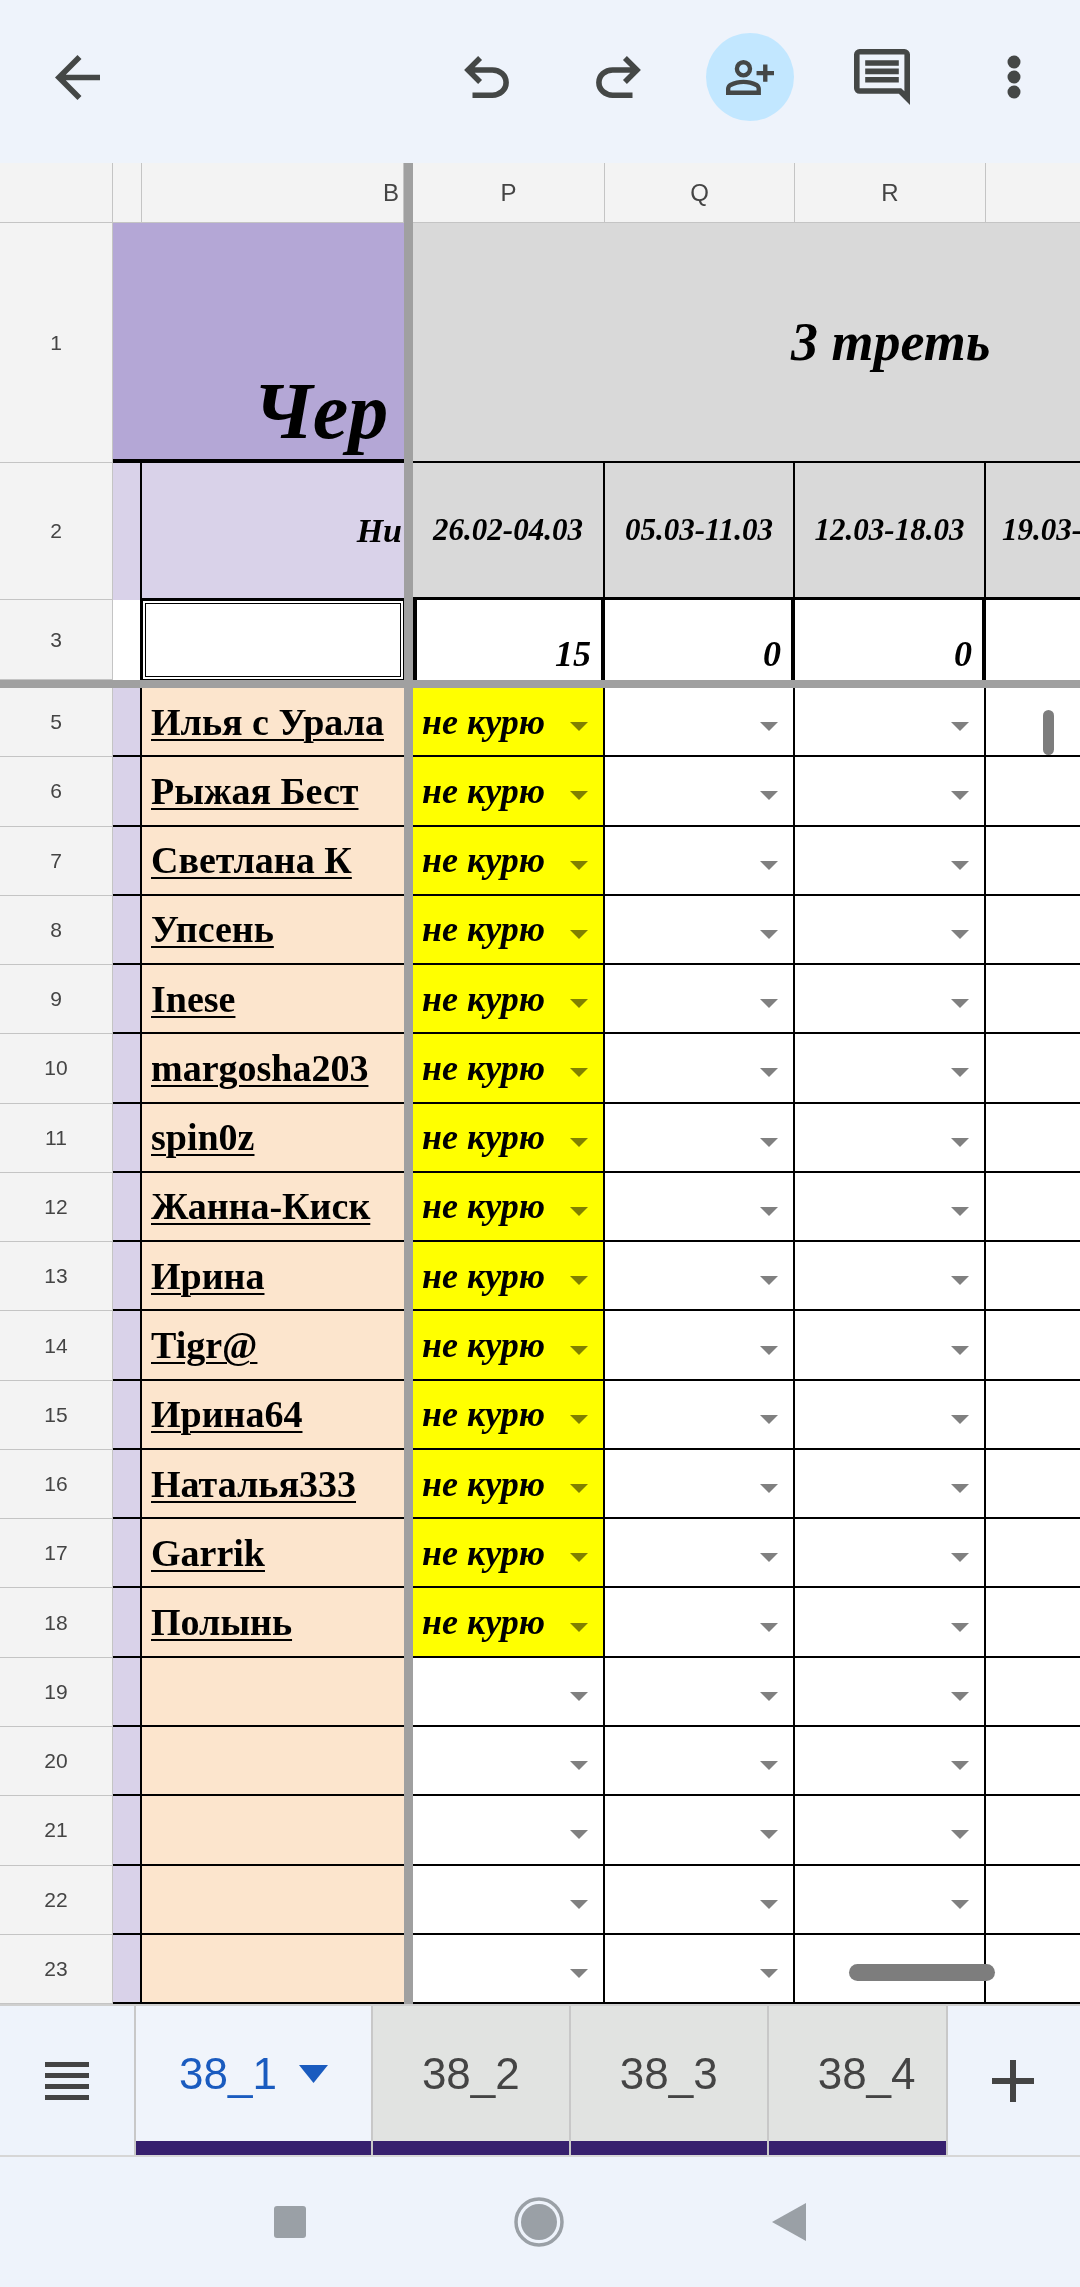 Image resolution: width=1080 pixels, height=2287 pixels. What do you see at coordinates (857, 2080) in the screenshot?
I see `sheet-tab: 38_4` at bounding box center [857, 2080].